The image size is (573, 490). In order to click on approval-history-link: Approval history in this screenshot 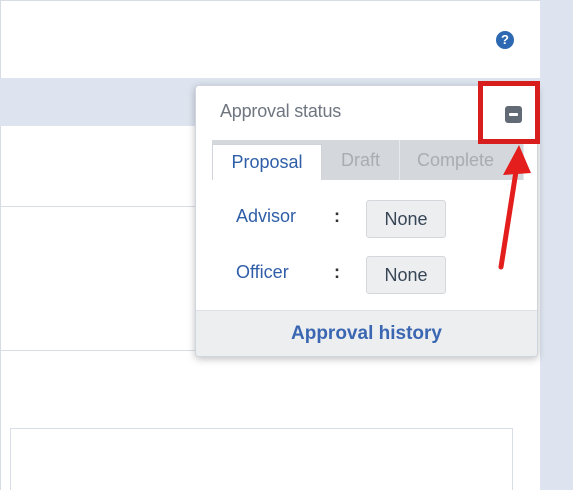, I will do `click(366, 333)`.